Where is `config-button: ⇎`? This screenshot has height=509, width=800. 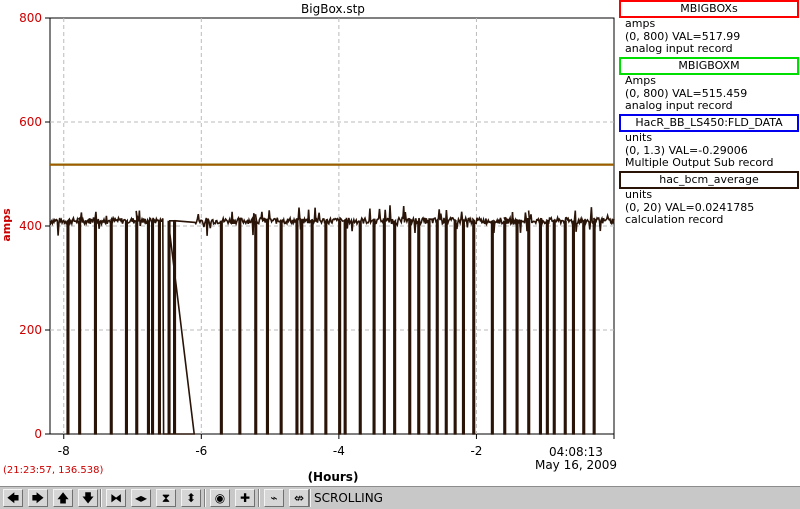 config-button: ⇎ is located at coordinates (299, 498).